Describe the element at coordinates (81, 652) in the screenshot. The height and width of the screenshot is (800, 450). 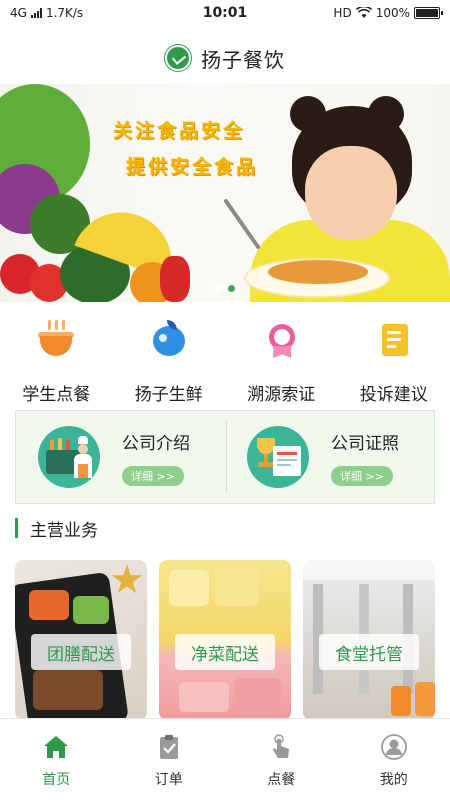
I see `business-label: 团膳配送` at that location.